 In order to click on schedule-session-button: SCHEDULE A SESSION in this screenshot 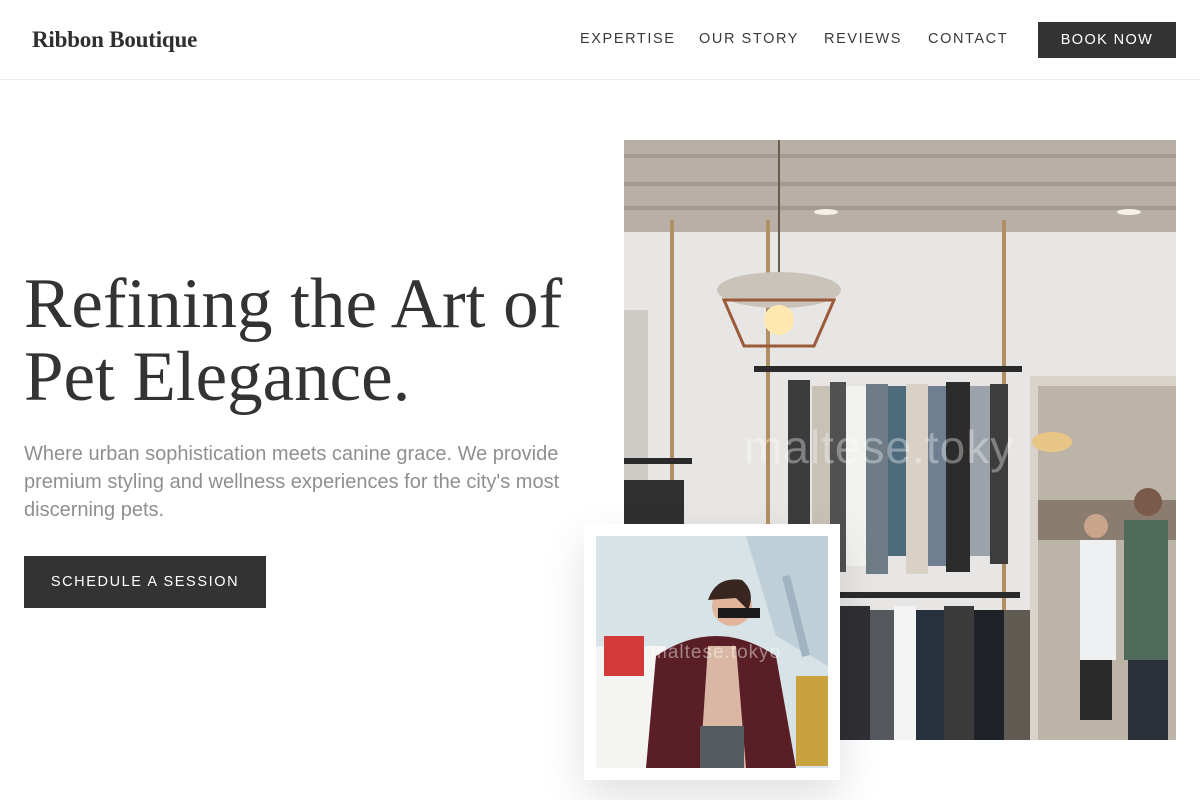, I will do `click(145, 582)`.